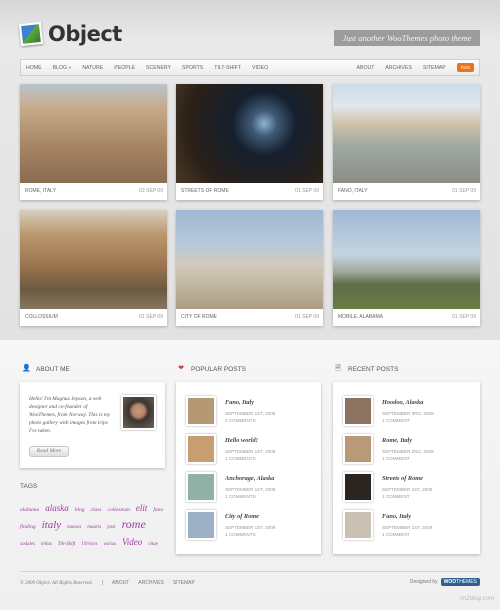  I want to click on tag-link: sodales, so click(27, 544).